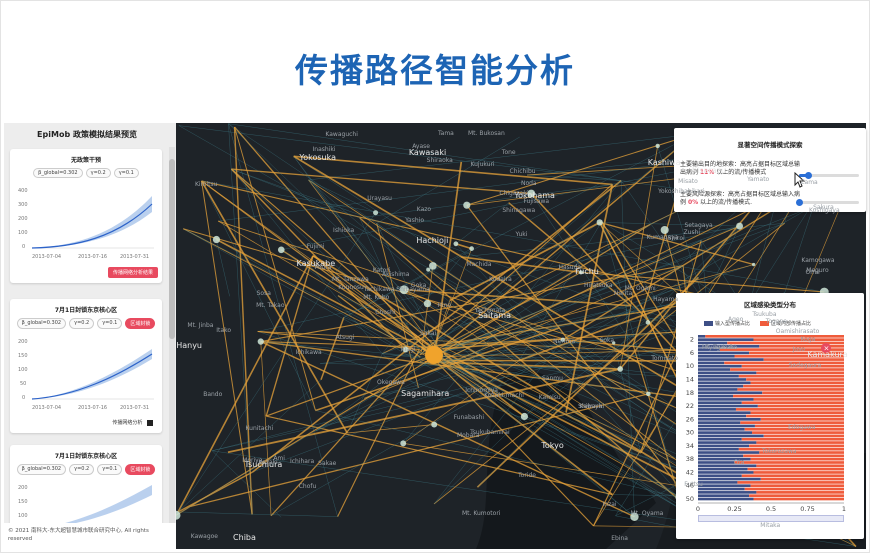 The height and width of the screenshot is (553, 870). I want to click on map-place-label: Ichikawa, so click(308, 352).